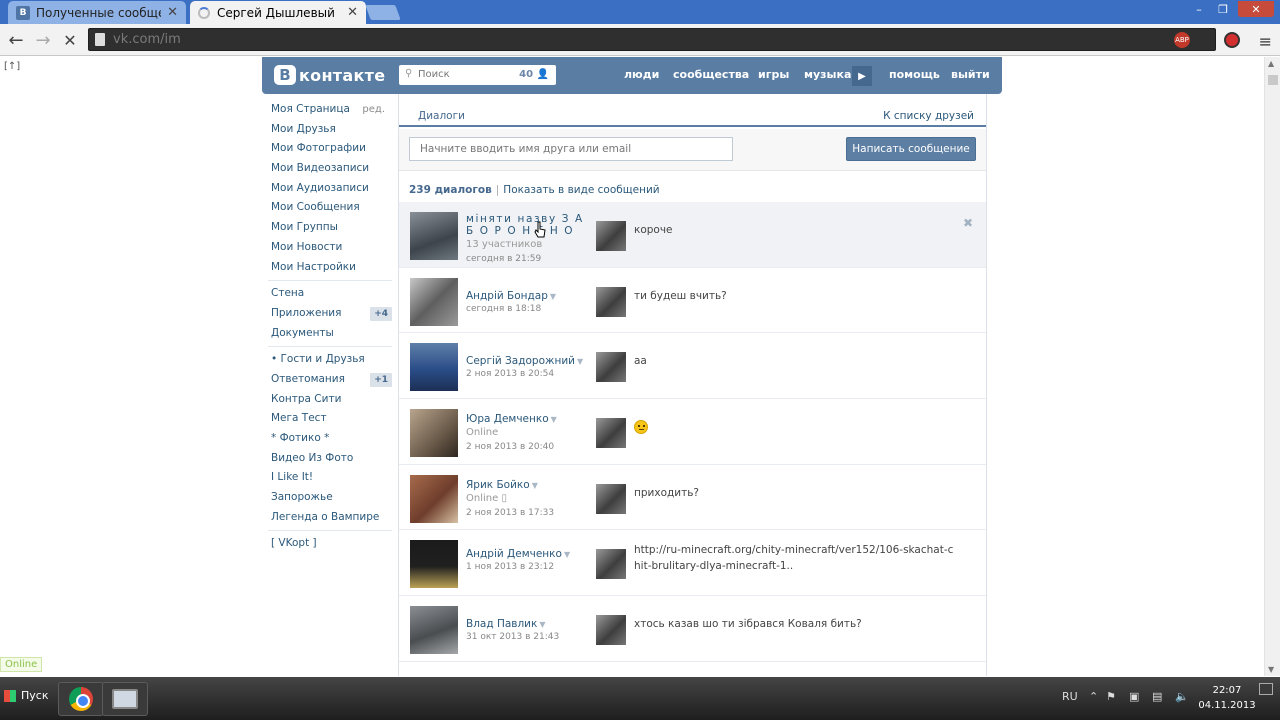  I want to click on tab-sergey: Сергей Дышлевый ✕, so click(278, 12).